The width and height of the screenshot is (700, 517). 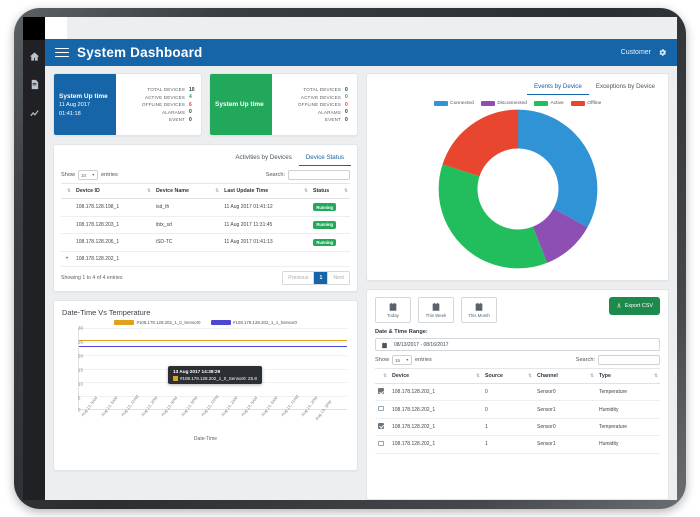 I want to click on page-title: System Dashboard, so click(x=140, y=52).